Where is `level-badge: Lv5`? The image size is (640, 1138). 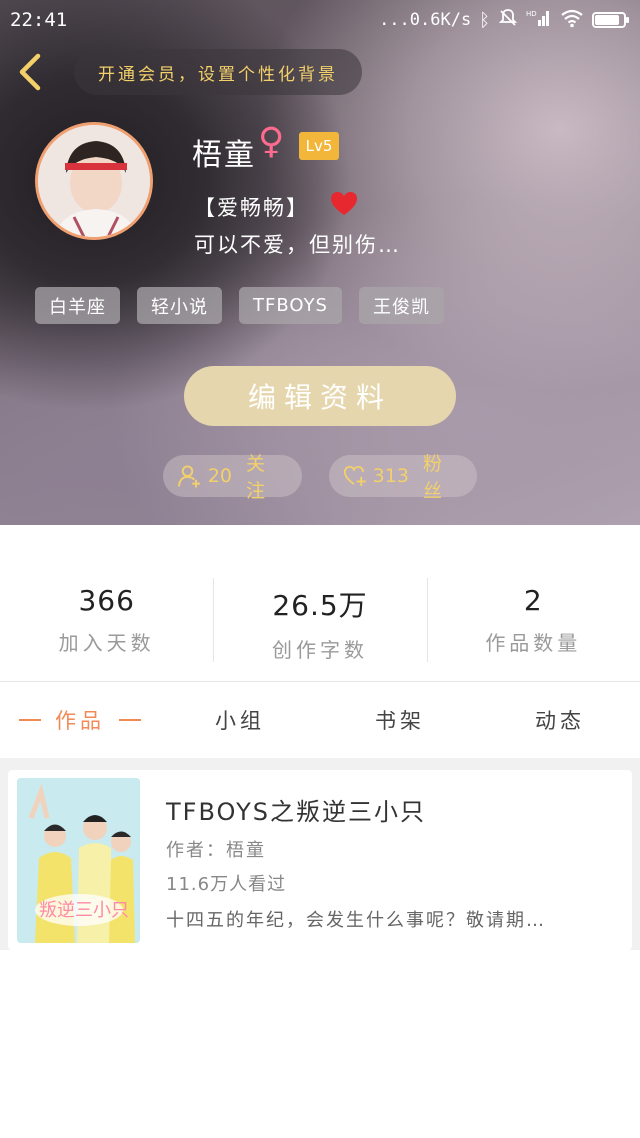 level-badge: Lv5 is located at coordinates (319, 146).